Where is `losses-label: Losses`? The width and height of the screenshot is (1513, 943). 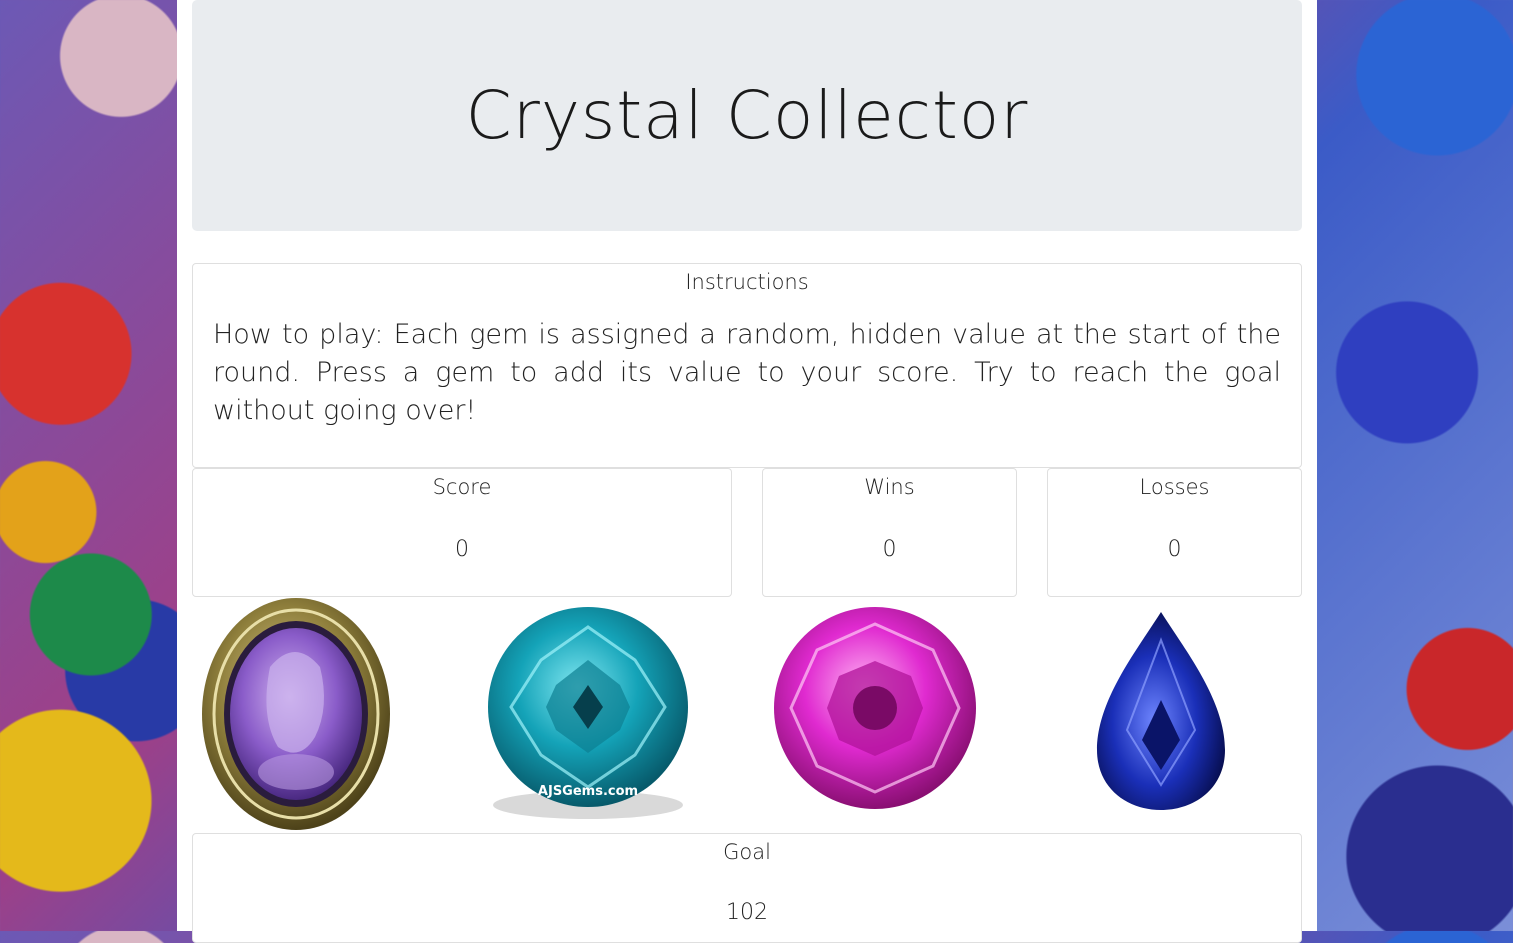 losses-label: Losses is located at coordinates (1174, 487).